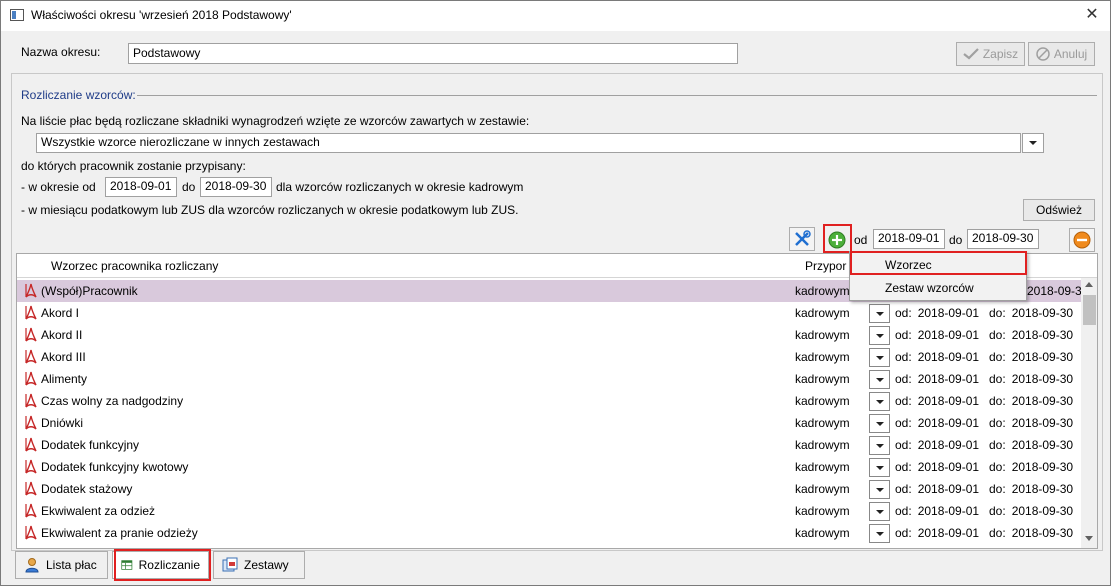 This screenshot has width=1111, height=586. Describe the element at coordinates (956, 240) in the screenshot. I see `toolbar-do-label: do` at that location.